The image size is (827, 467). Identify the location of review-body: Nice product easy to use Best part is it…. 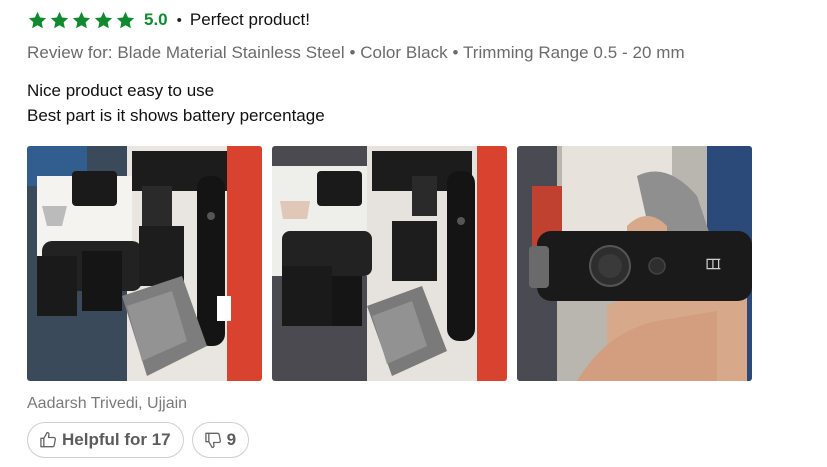
(176, 103).